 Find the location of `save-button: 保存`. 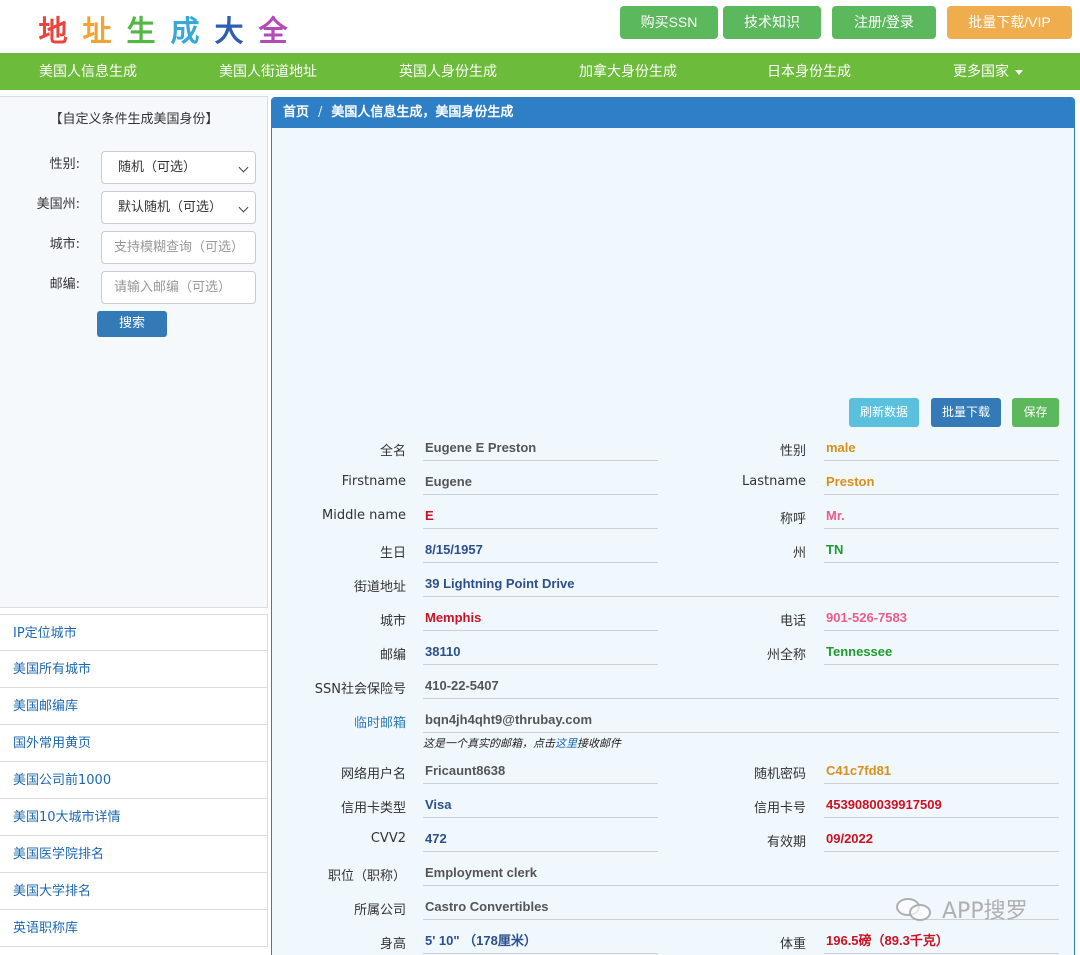

save-button: 保存 is located at coordinates (1035, 412).